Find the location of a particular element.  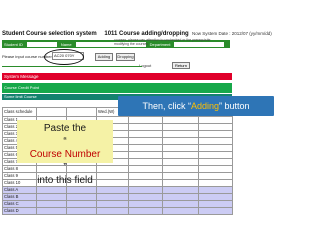

paste-callout-line2: “ Course Number ” is located at coordinates (65, 154).